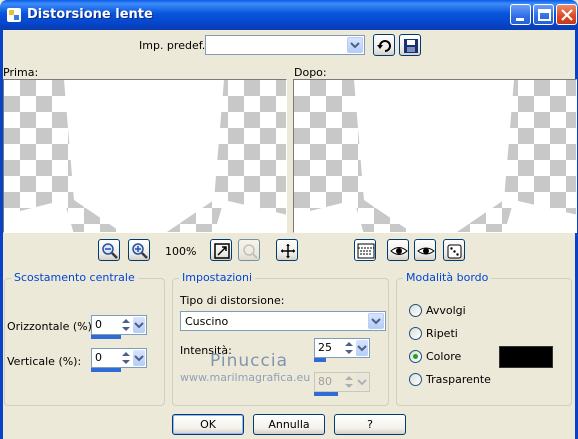  Describe the element at coordinates (310, 72) in the screenshot. I see `after-label: Dopo:` at that location.